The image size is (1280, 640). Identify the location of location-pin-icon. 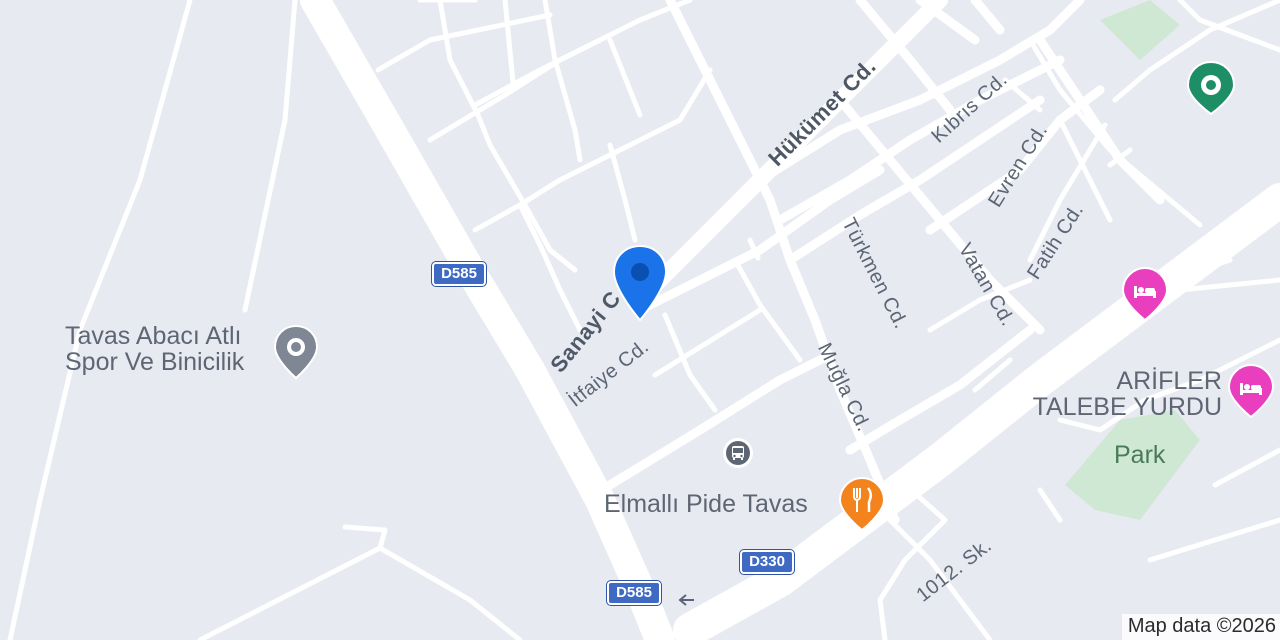
(640, 283).